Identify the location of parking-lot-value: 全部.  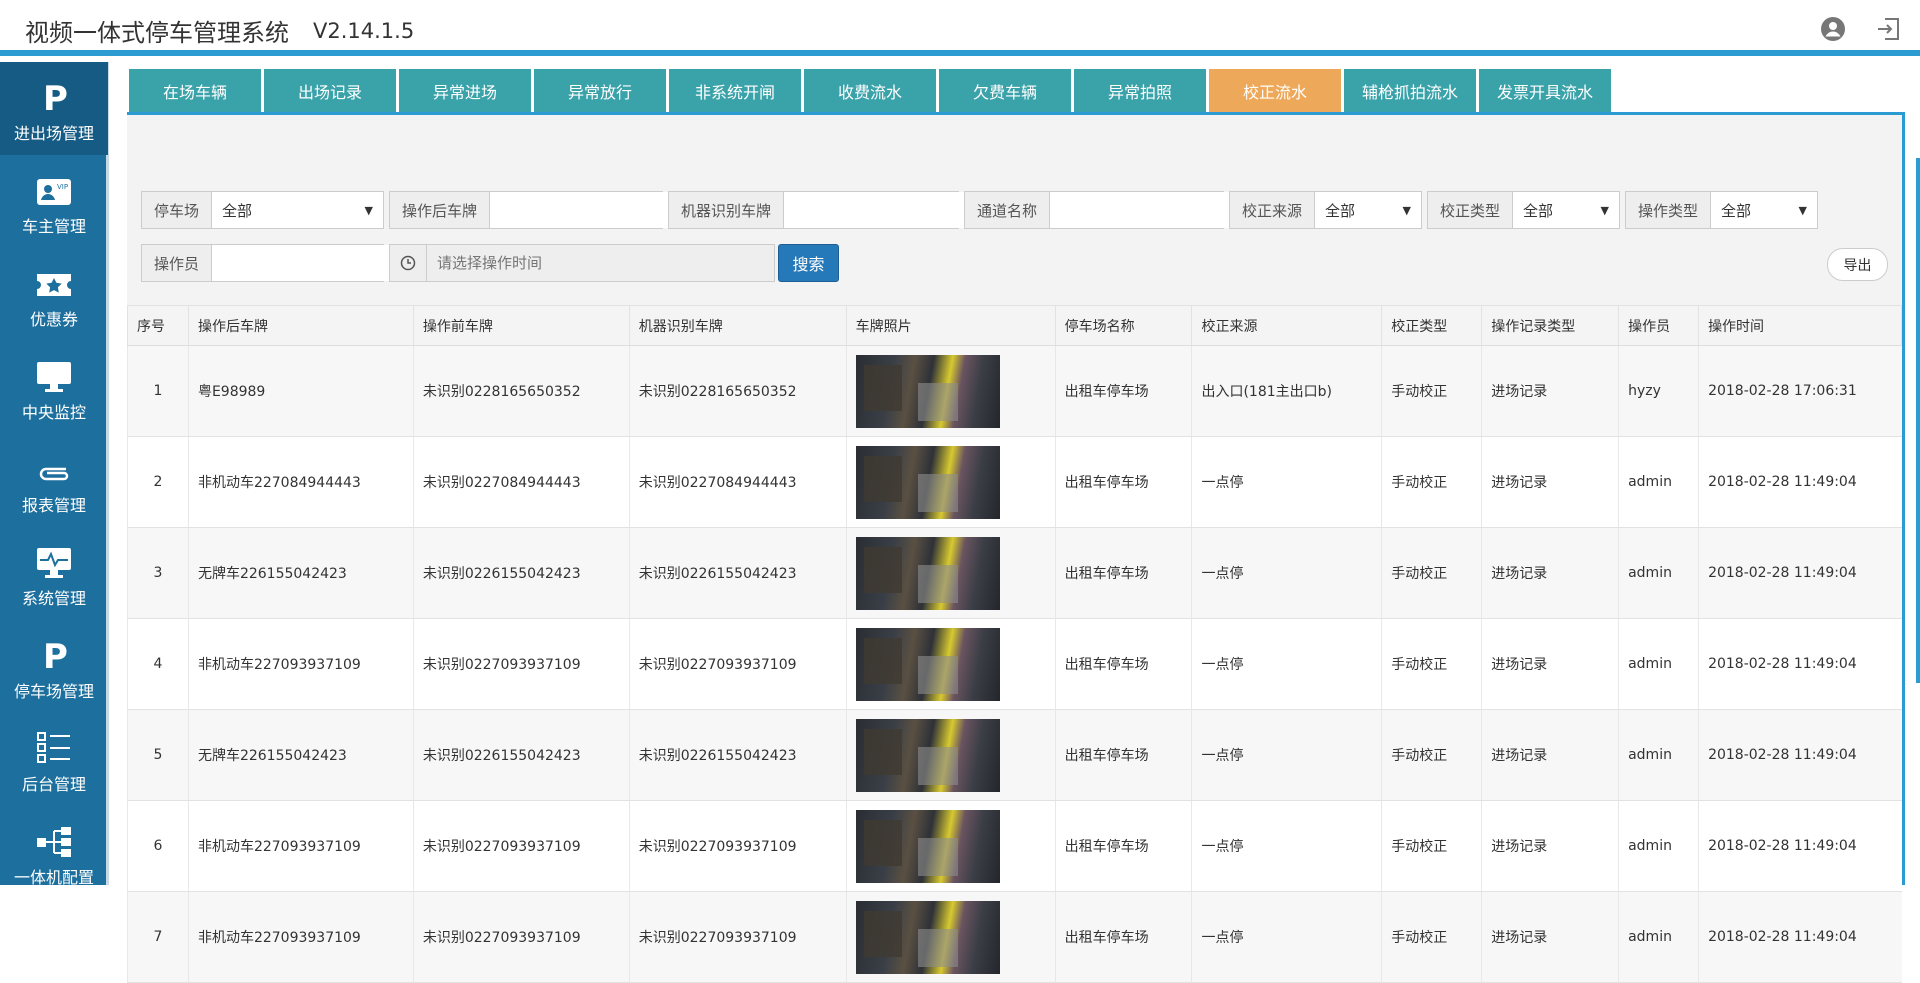
(237, 210).